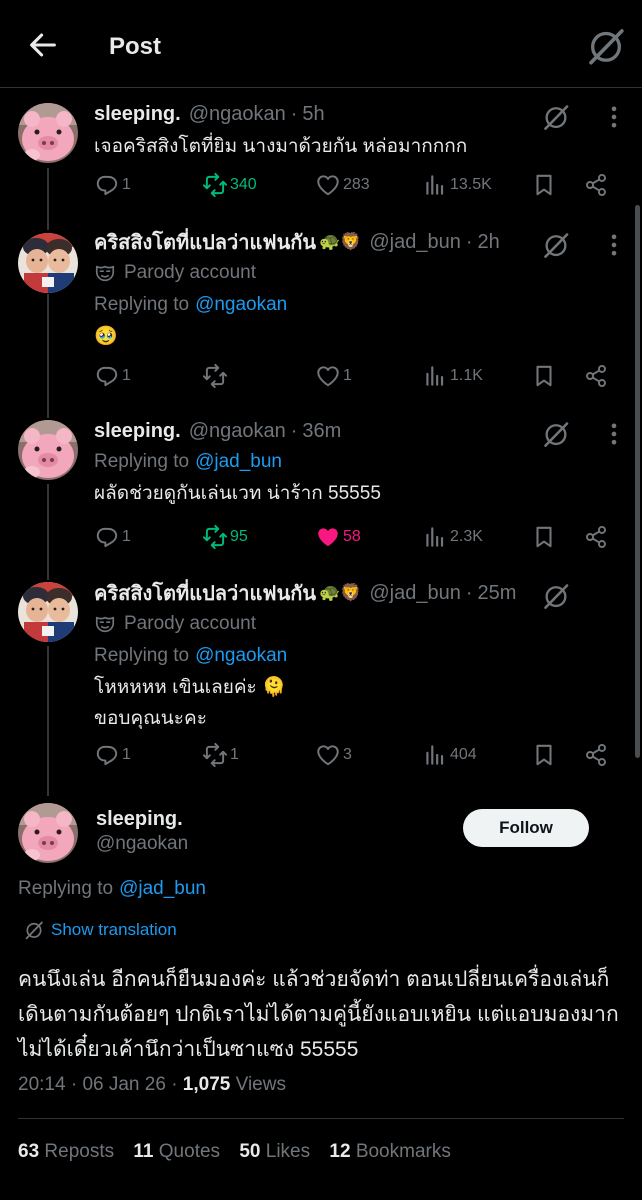 This screenshot has width=642, height=1200. What do you see at coordinates (340, 241) in the screenshot?
I see `name-emoji: 🐢🦁` at bounding box center [340, 241].